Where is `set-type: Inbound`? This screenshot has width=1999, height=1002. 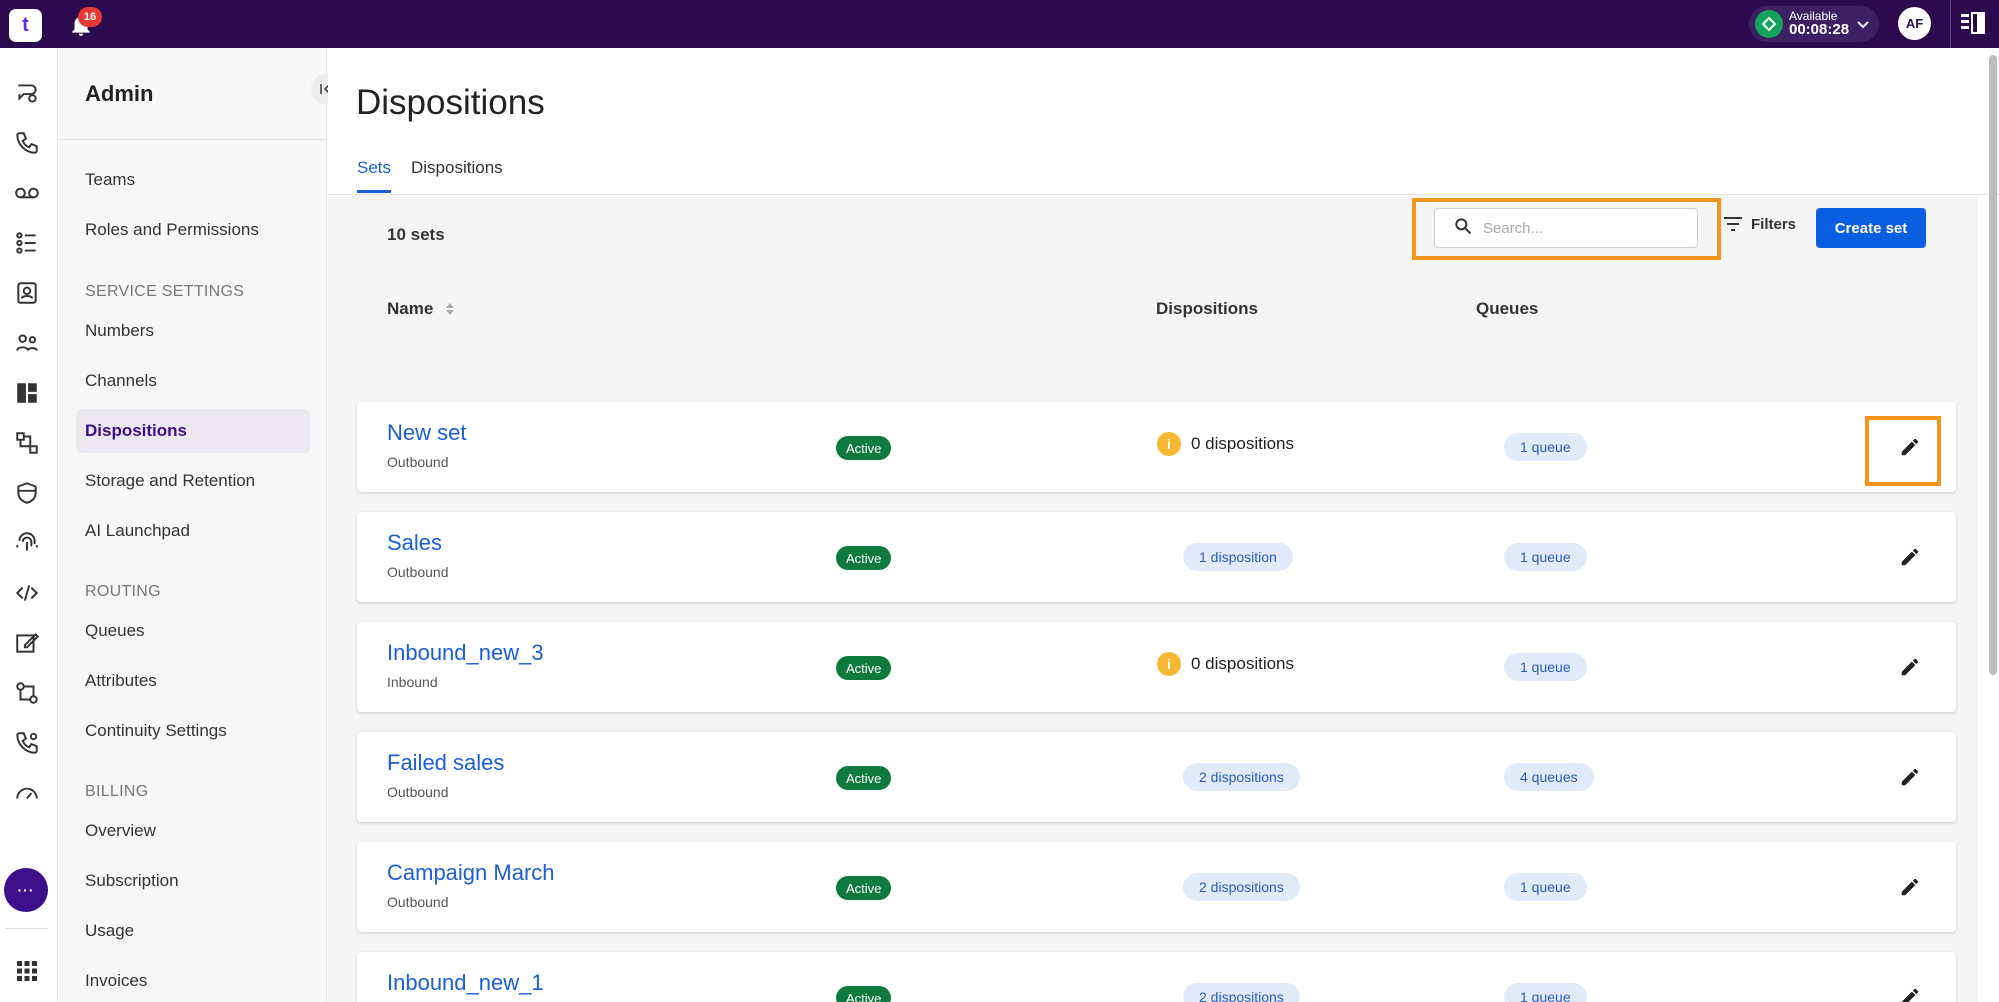 set-type: Inbound is located at coordinates (412, 682).